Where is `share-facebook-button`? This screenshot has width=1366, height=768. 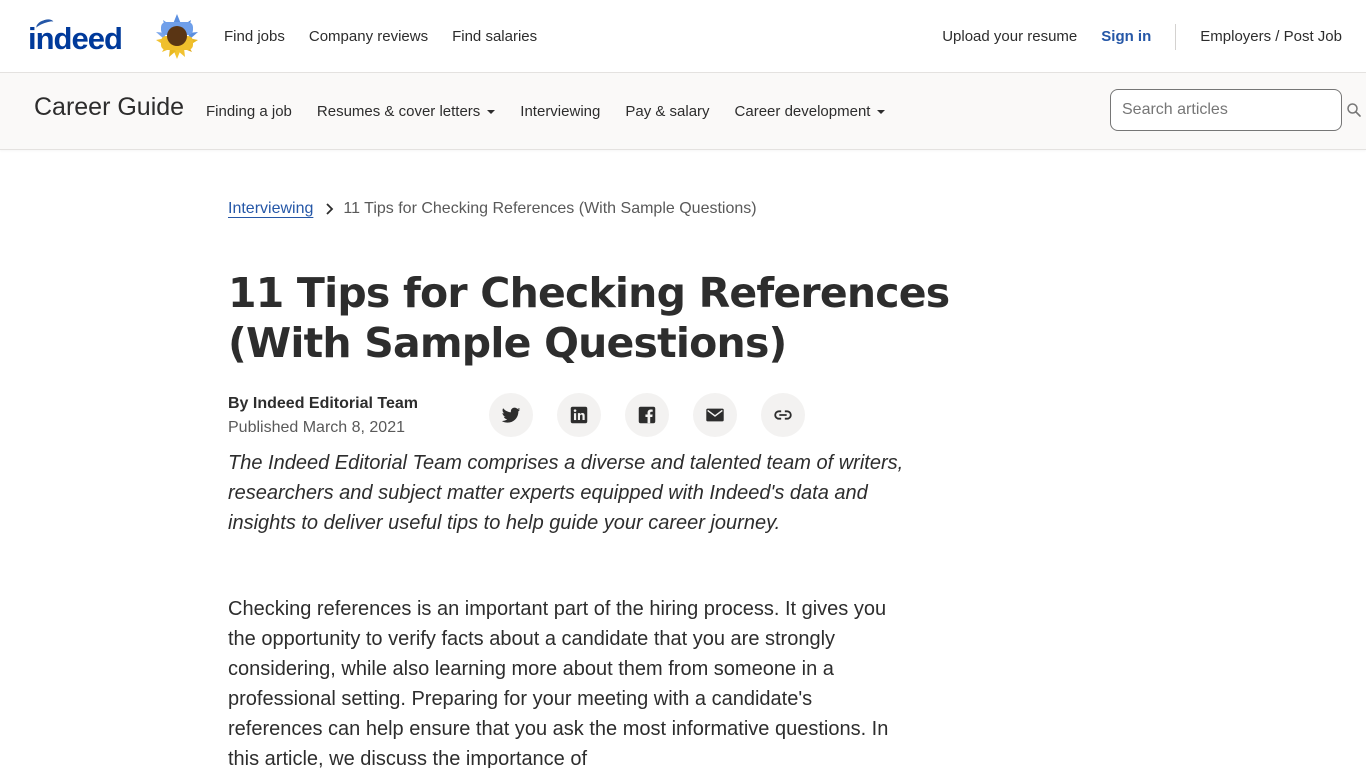
share-facebook-button is located at coordinates (647, 415).